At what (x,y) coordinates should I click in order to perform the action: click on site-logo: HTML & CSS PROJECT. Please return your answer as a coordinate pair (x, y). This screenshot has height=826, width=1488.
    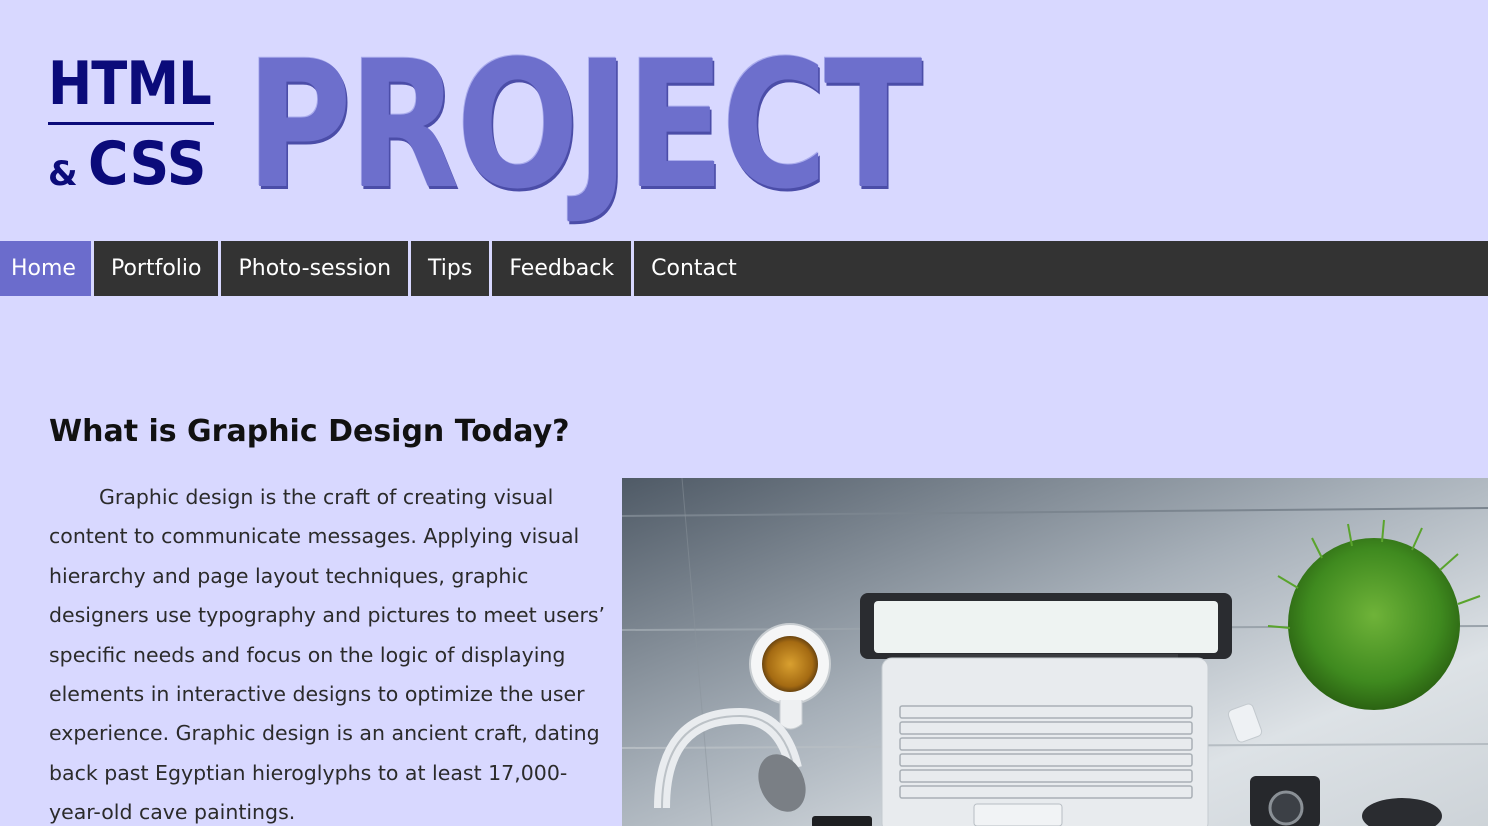
    Looking at the image, I should click on (511, 126).